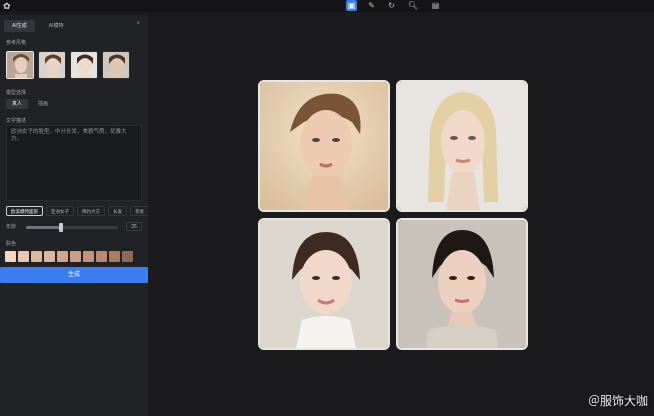 The image size is (654, 416). Describe the element at coordinates (74, 163) in the screenshot. I see `prompt-textarea: 欧洲女子的脸型，中分长发，美貌气质，优雅大方。` at that location.